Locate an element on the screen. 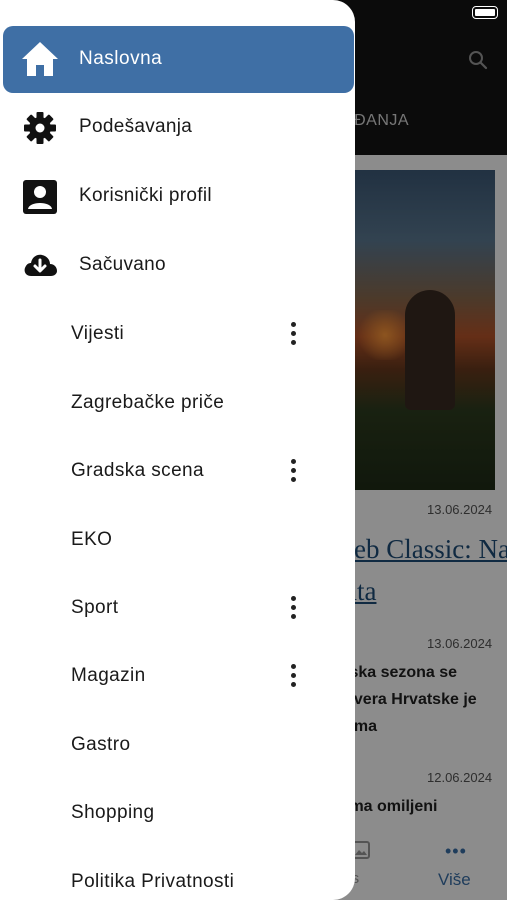 The image size is (507, 900). menu-item-label: Naslovna is located at coordinates (121, 58).